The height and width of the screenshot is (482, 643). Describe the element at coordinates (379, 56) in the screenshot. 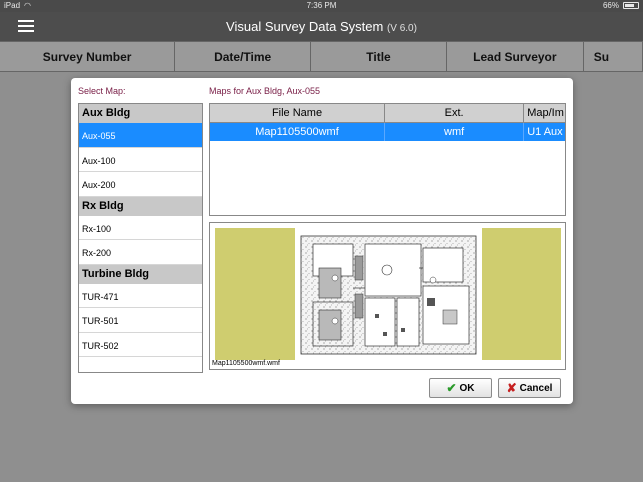

I see `column-title: Title` at that location.